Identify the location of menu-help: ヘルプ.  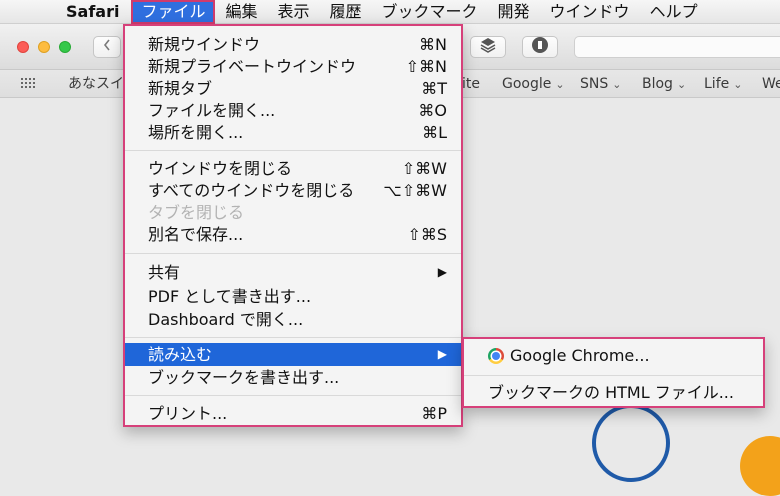
(674, 12).